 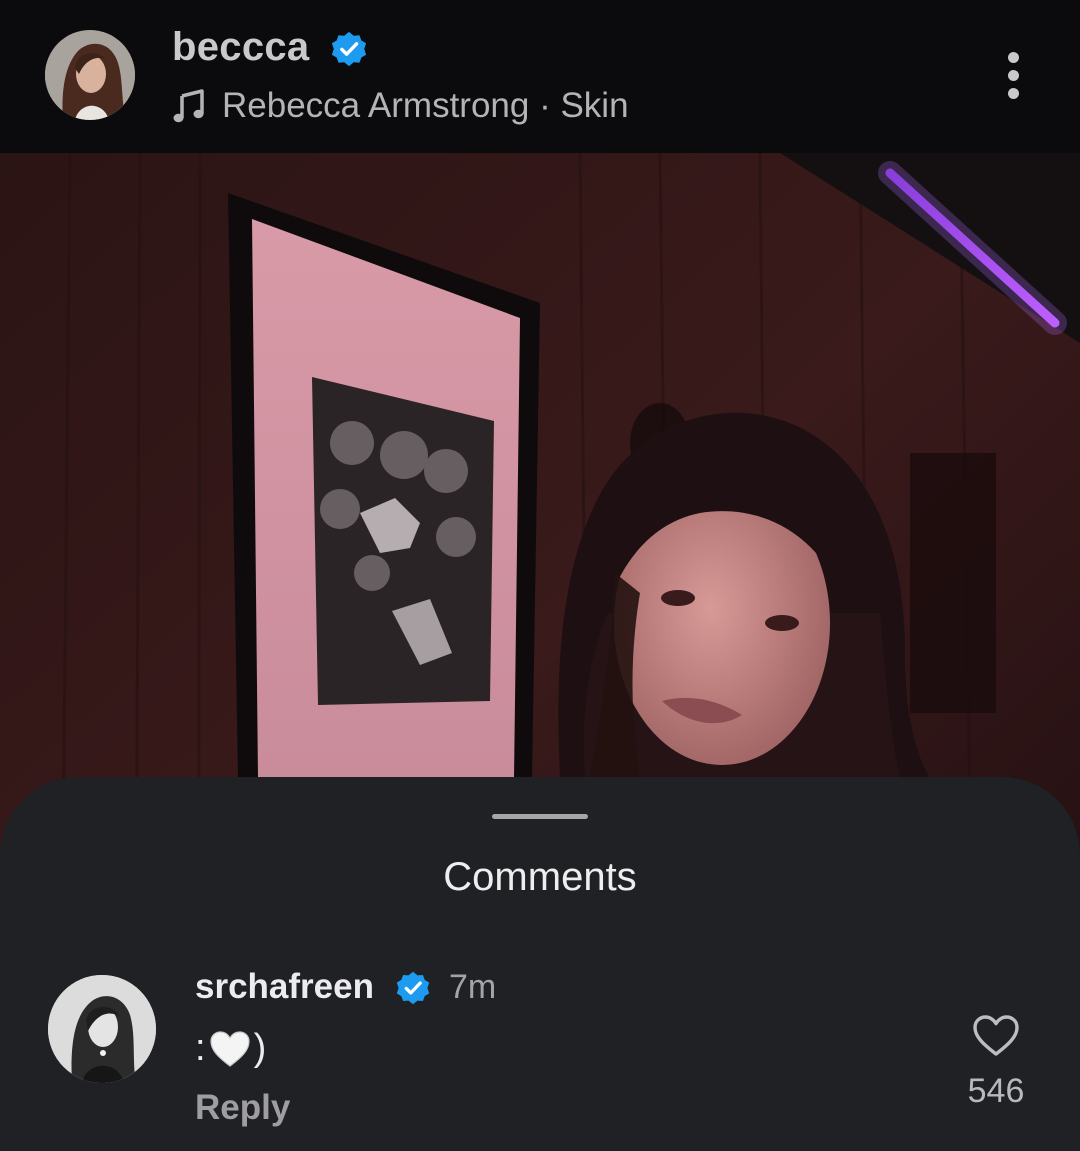 I want to click on more-options-button, so click(x=1015, y=76).